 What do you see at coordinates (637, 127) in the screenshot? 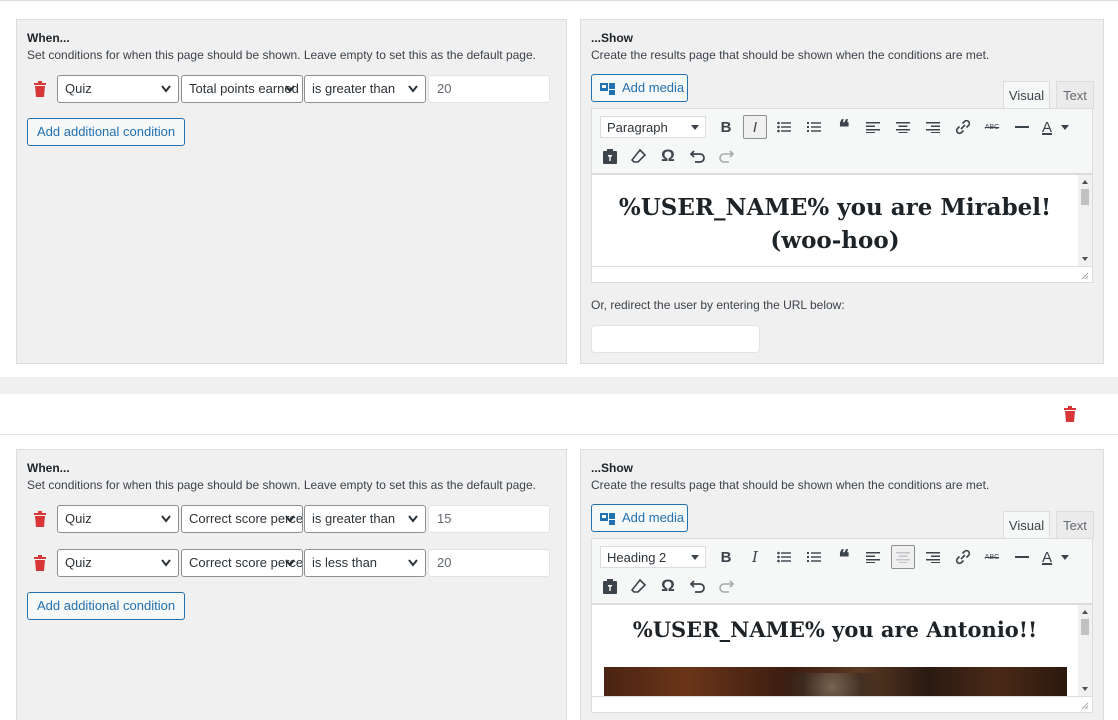
I see `format-select-value: Paragraph` at bounding box center [637, 127].